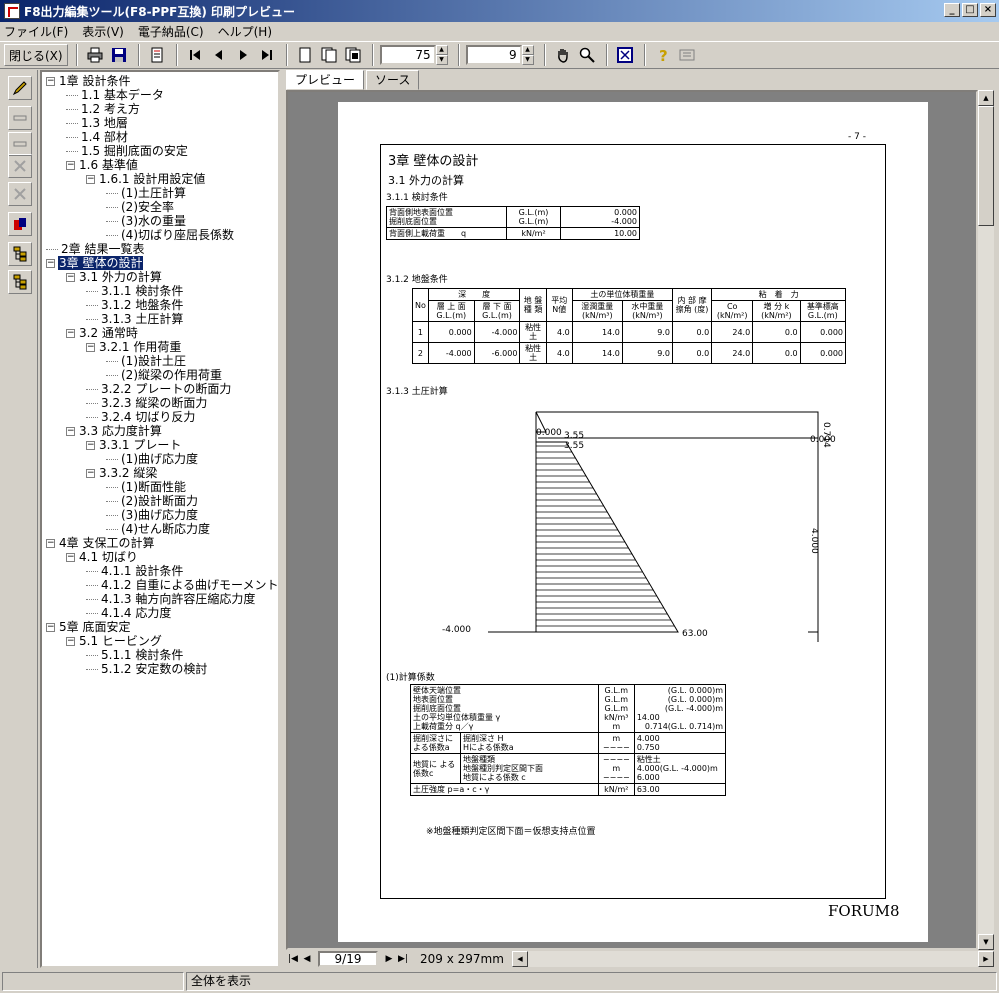 The image size is (999, 993). Describe the element at coordinates (403, 959) in the screenshot. I see `nav-last-button: ▶|` at that location.